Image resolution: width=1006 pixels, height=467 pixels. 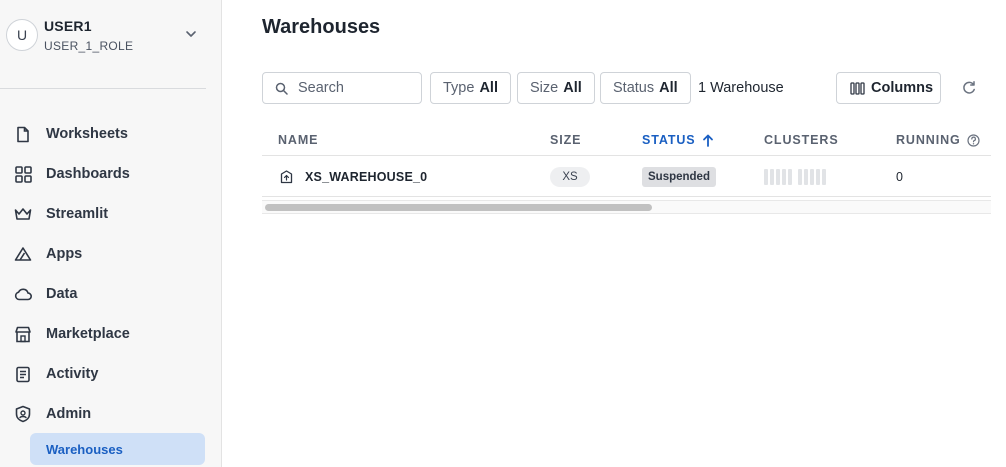 I want to click on column-header-label: RUNNING, so click(x=928, y=140).